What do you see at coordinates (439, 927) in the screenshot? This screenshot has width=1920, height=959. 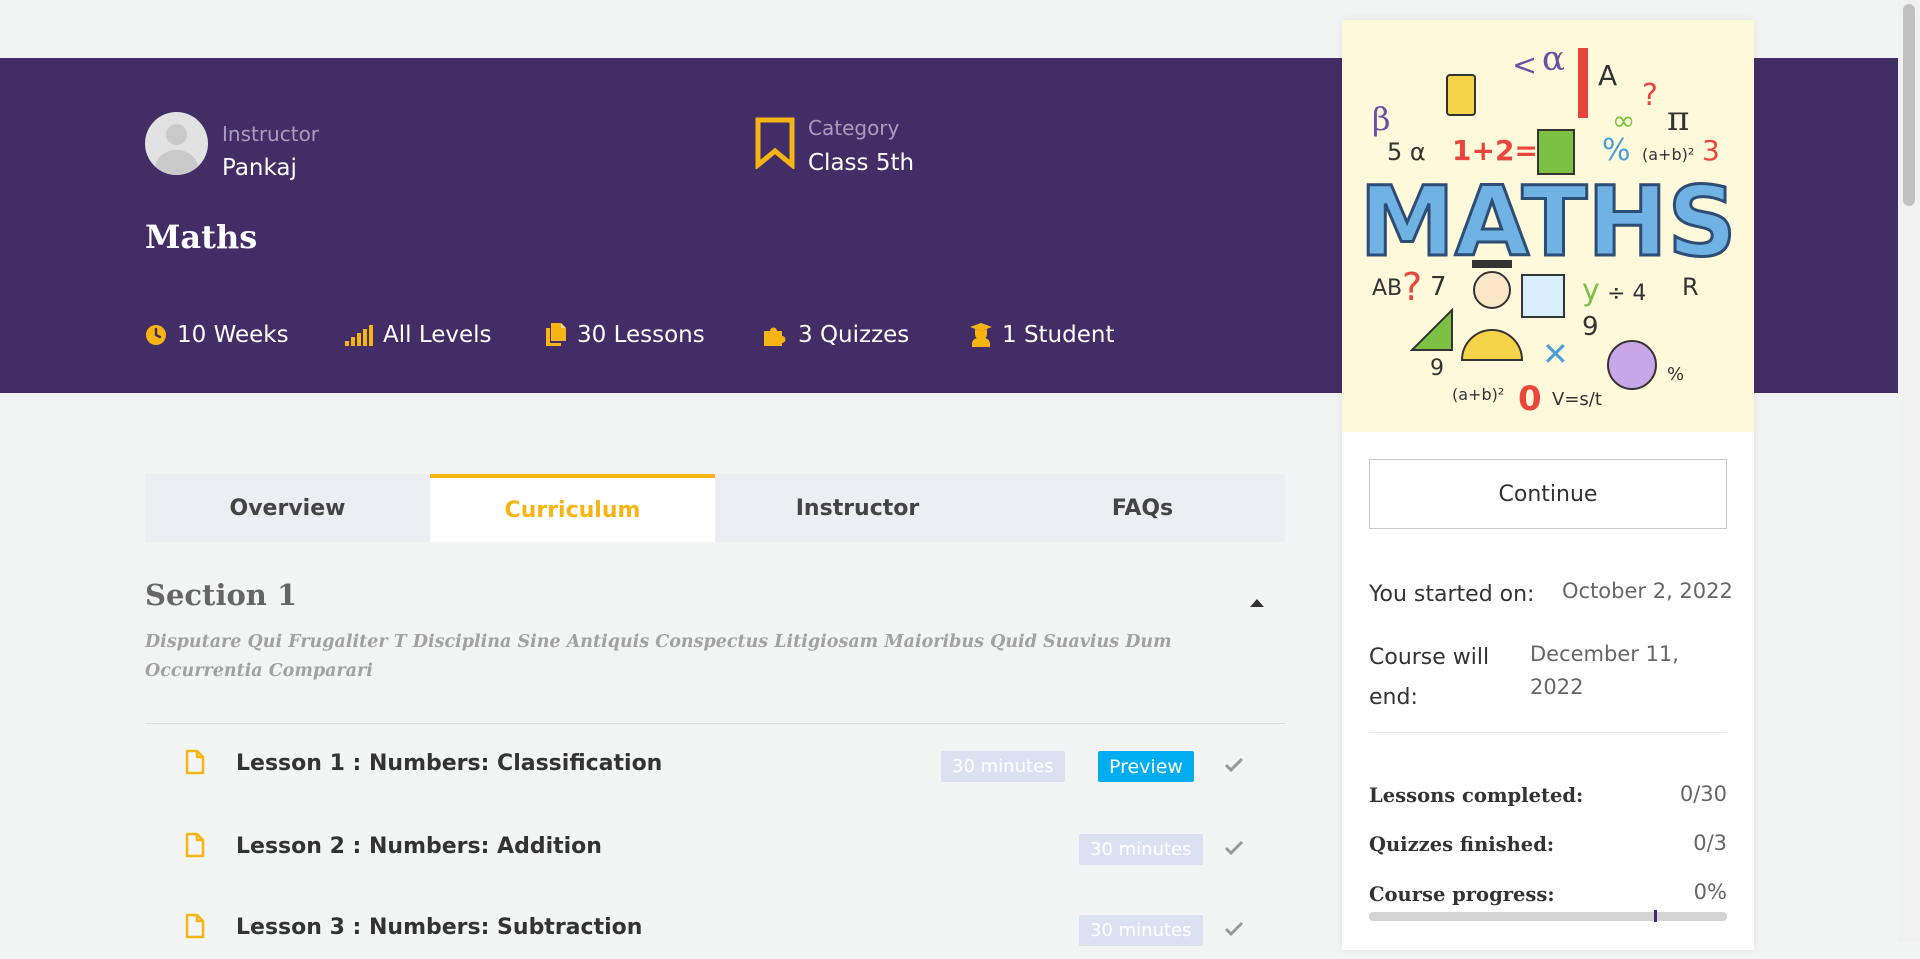 I see `lesson-title: Lesson 3 : Numbers: Subtraction` at bounding box center [439, 927].